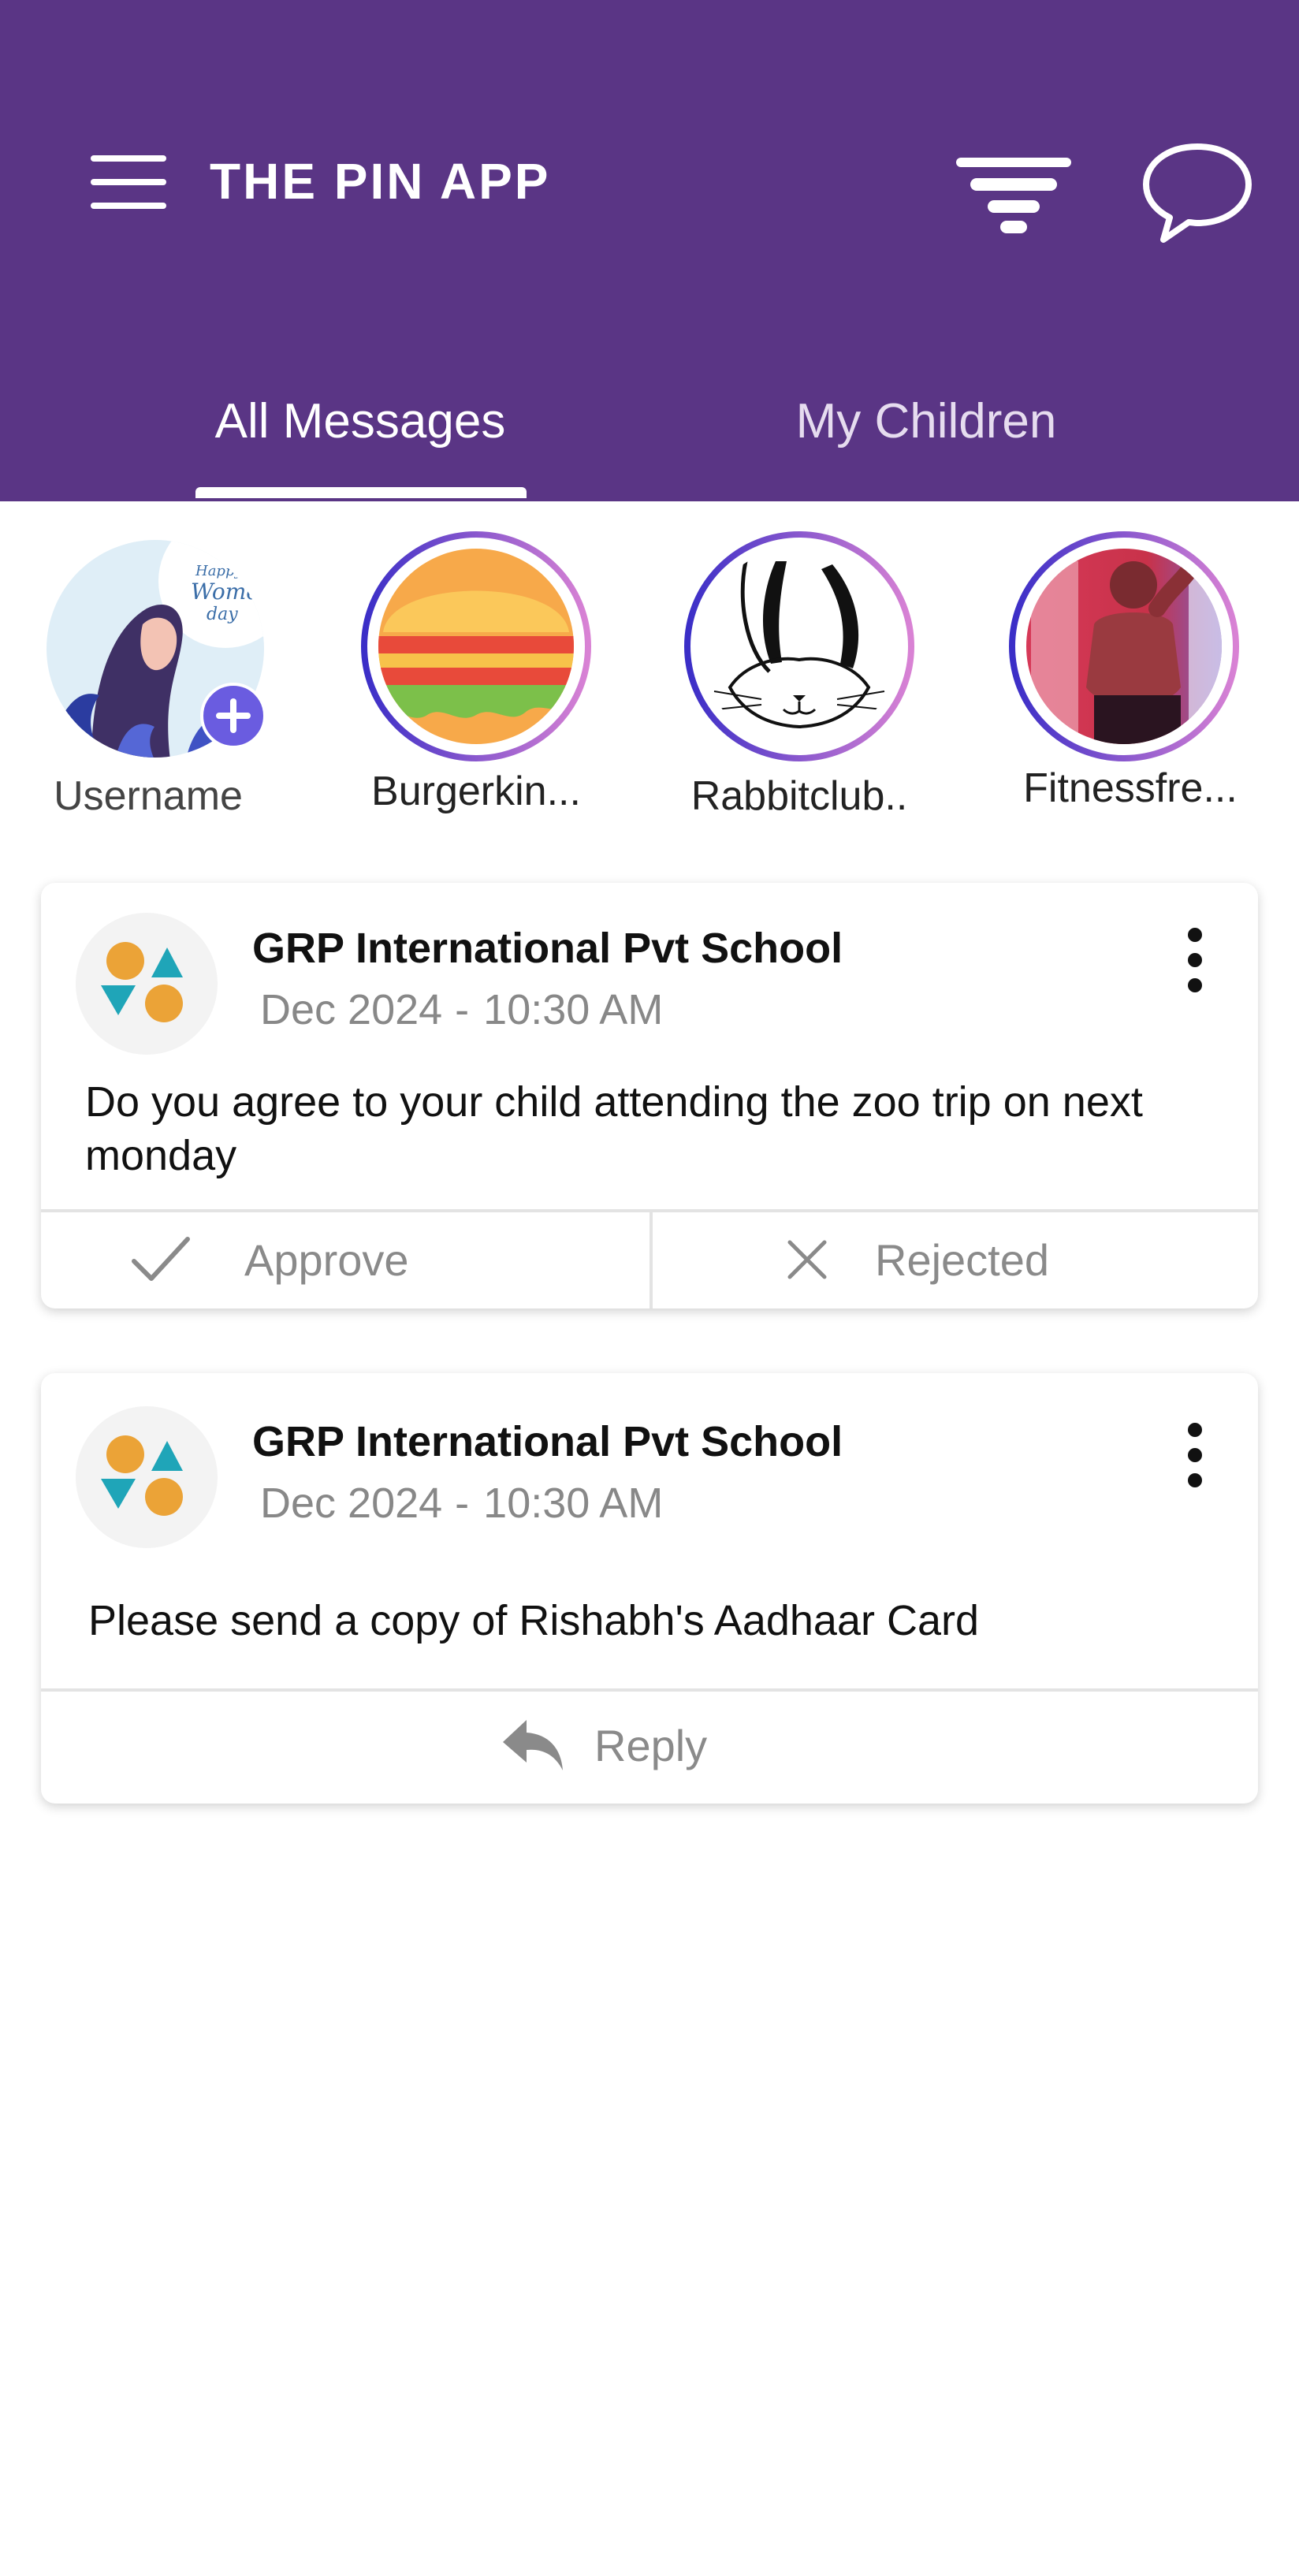 The image size is (1299, 2576). I want to click on approve-button: Approve, so click(389, 1259).